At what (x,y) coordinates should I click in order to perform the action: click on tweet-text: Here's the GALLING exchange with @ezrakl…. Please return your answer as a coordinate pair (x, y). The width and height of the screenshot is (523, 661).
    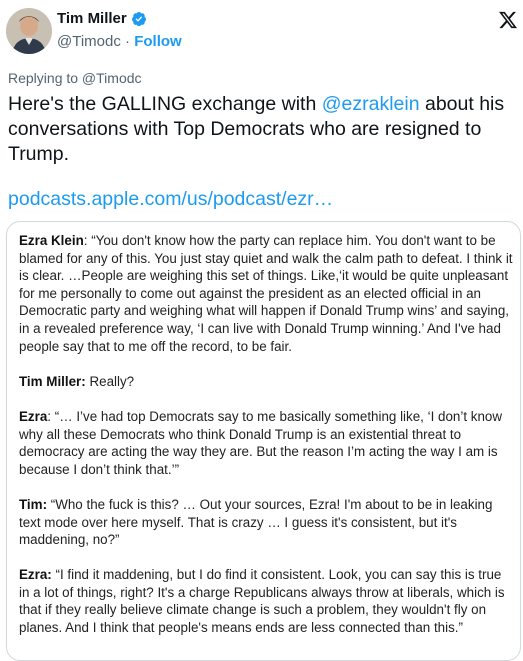
    Looking at the image, I should click on (262, 129).